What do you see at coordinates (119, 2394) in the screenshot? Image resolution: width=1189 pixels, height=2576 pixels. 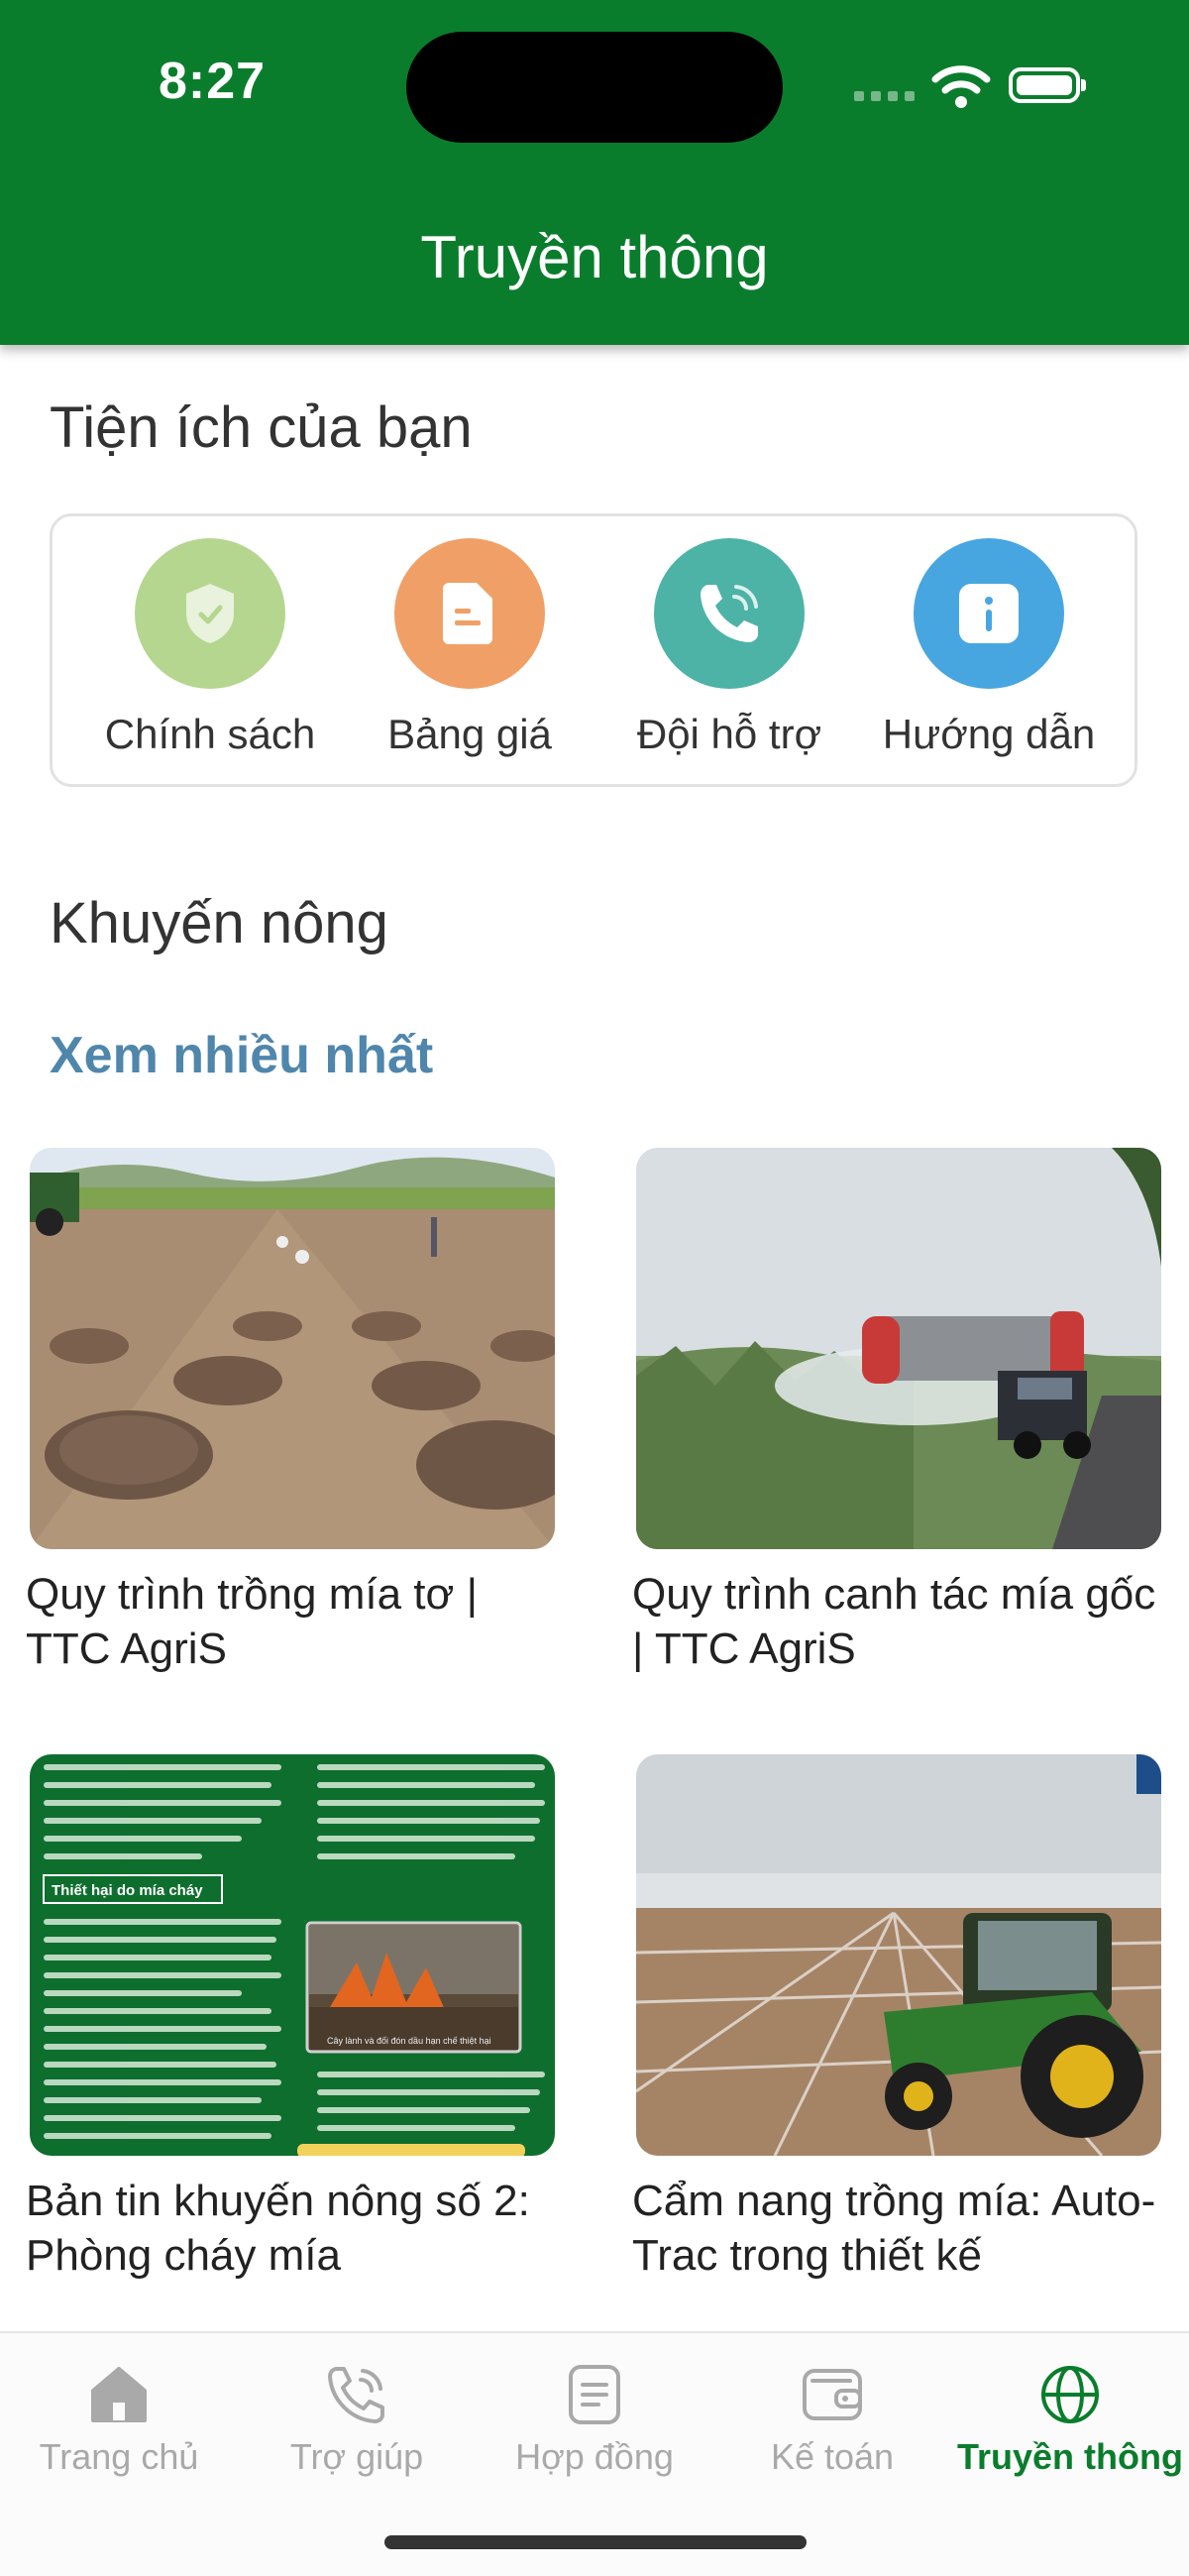 I see `home-icon` at bounding box center [119, 2394].